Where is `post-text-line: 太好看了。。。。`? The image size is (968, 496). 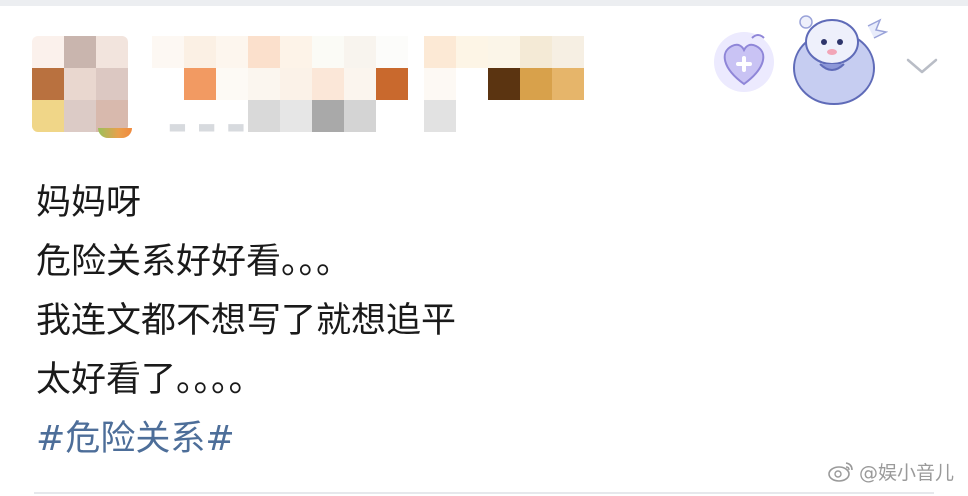 post-text-line: 太好看了。。。。 is located at coordinates (150, 380).